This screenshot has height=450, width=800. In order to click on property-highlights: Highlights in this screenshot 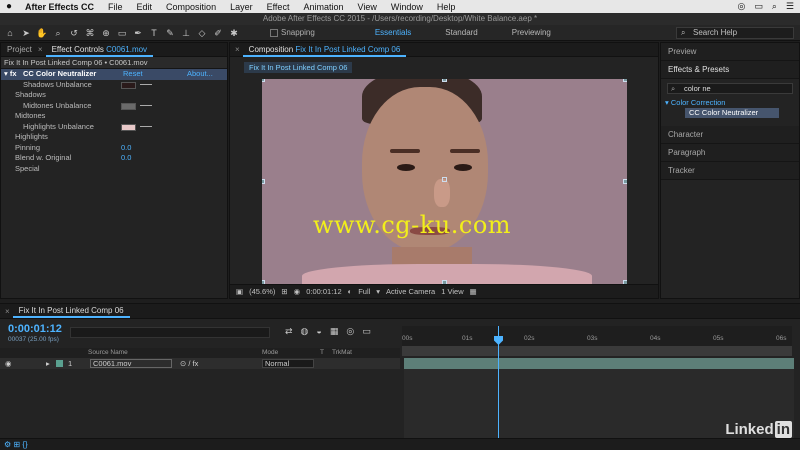, I will do `click(114, 137)`.